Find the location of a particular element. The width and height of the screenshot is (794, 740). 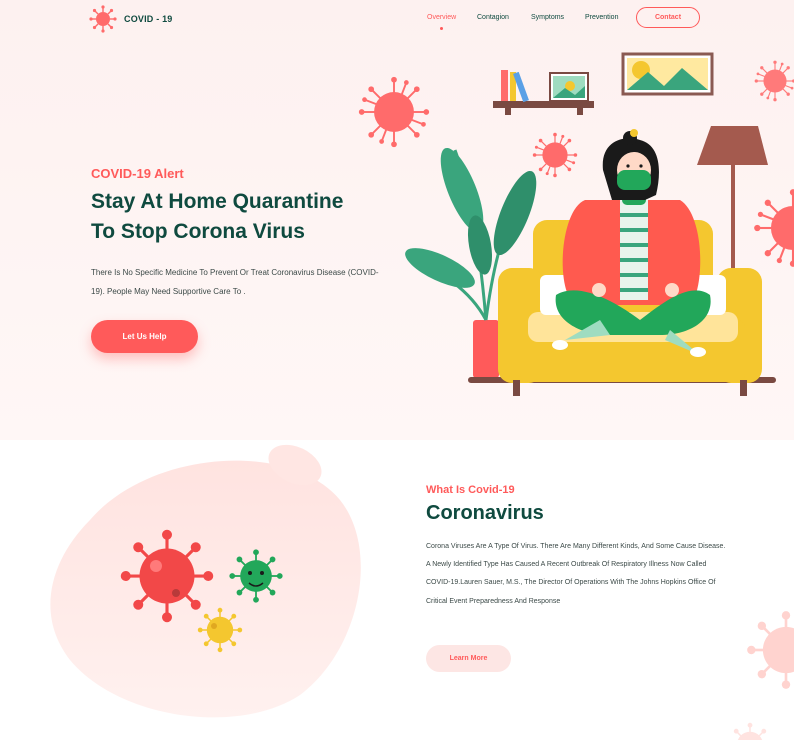

about-subtitle: What Is Covid-19 is located at coordinates (470, 490).